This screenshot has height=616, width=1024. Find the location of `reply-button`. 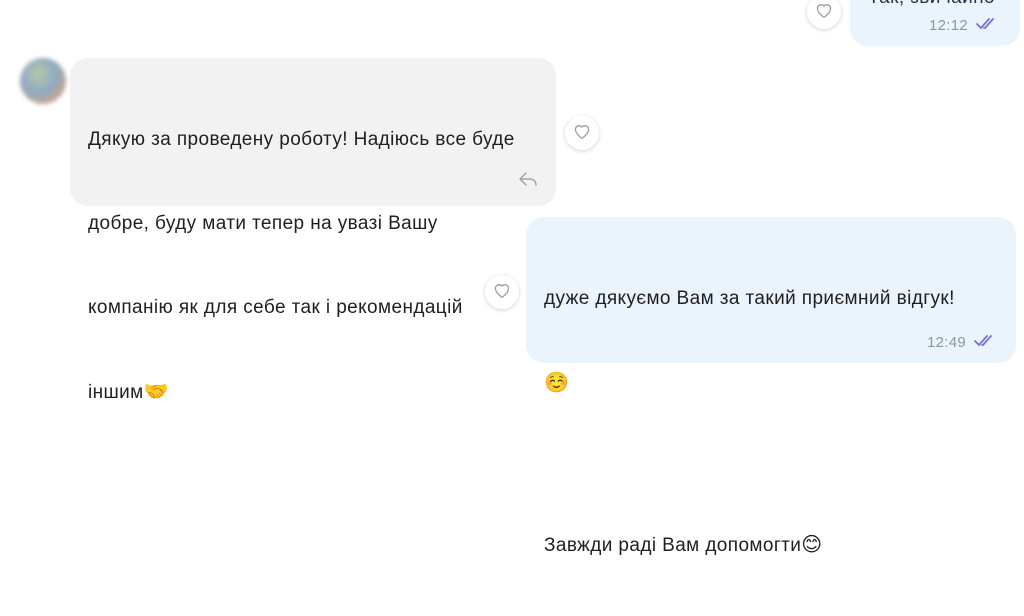

reply-button is located at coordinates (528, 181).